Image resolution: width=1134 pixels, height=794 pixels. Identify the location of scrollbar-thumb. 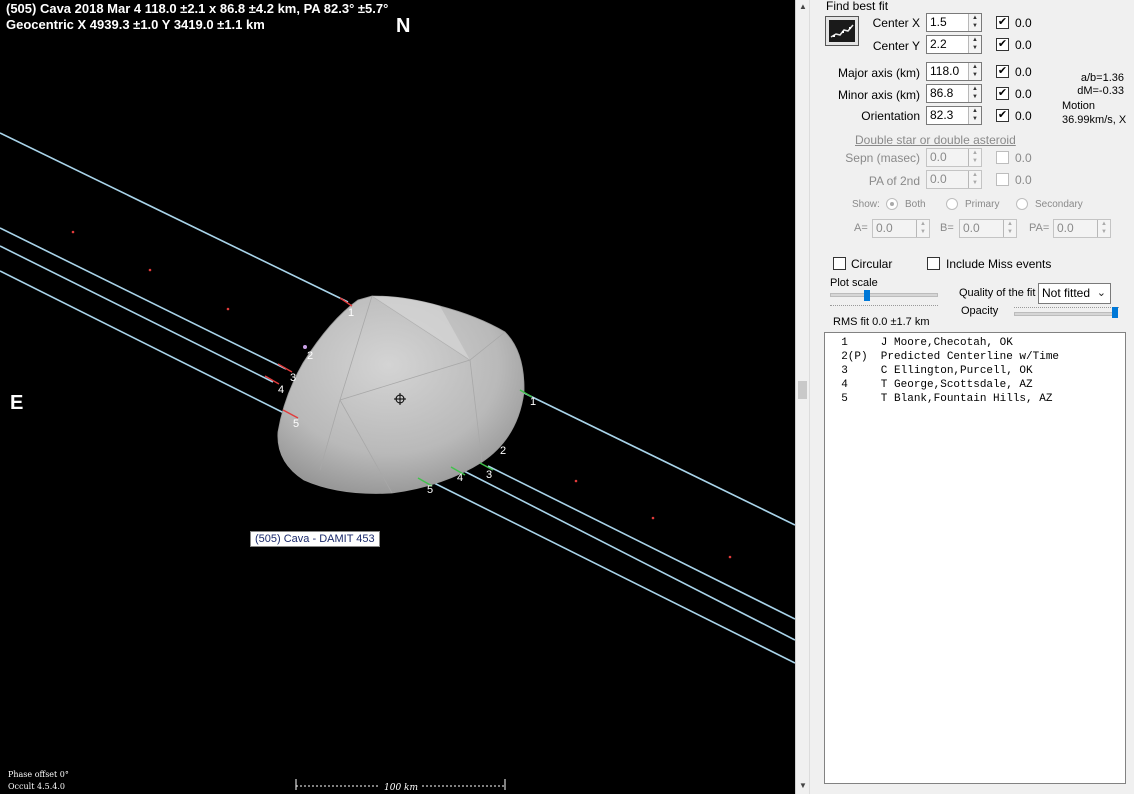
(802, 390).